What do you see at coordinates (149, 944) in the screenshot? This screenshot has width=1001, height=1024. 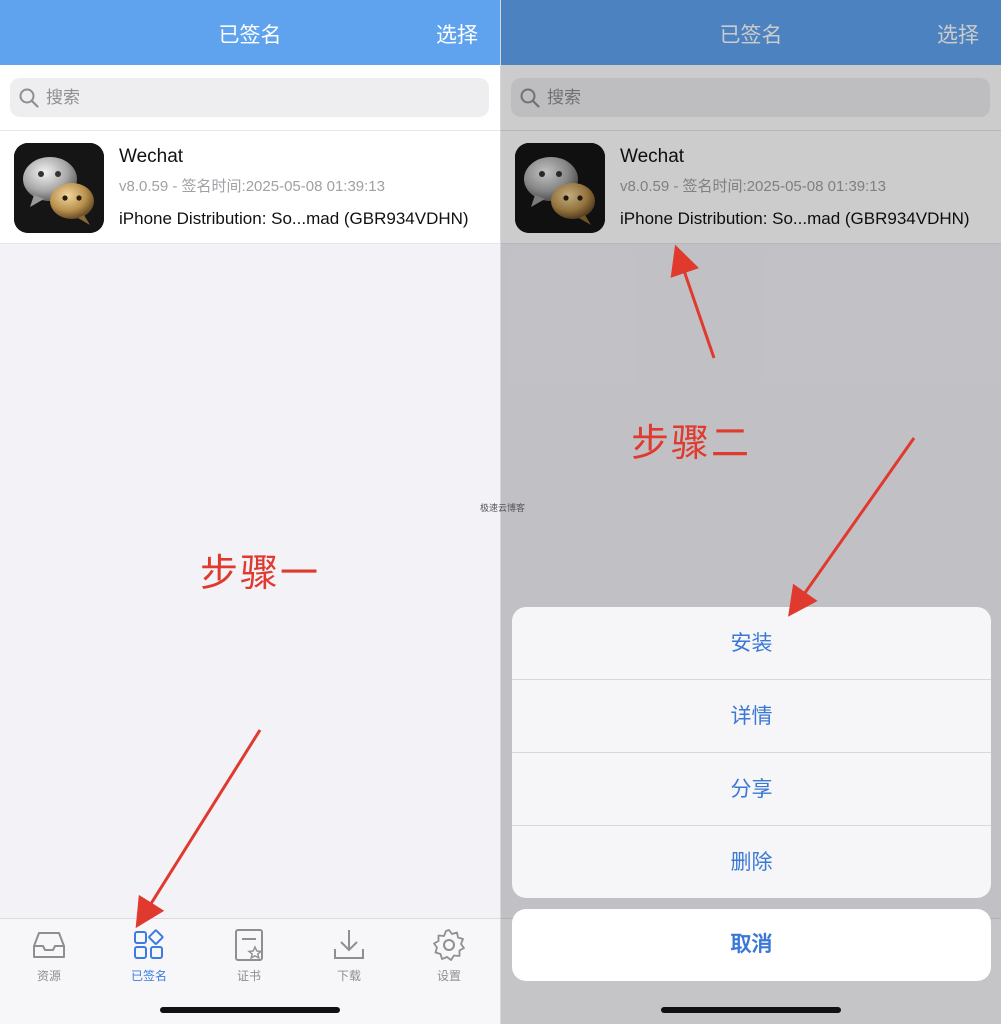 I see `grid-icon` at bounding box center [149, 944].